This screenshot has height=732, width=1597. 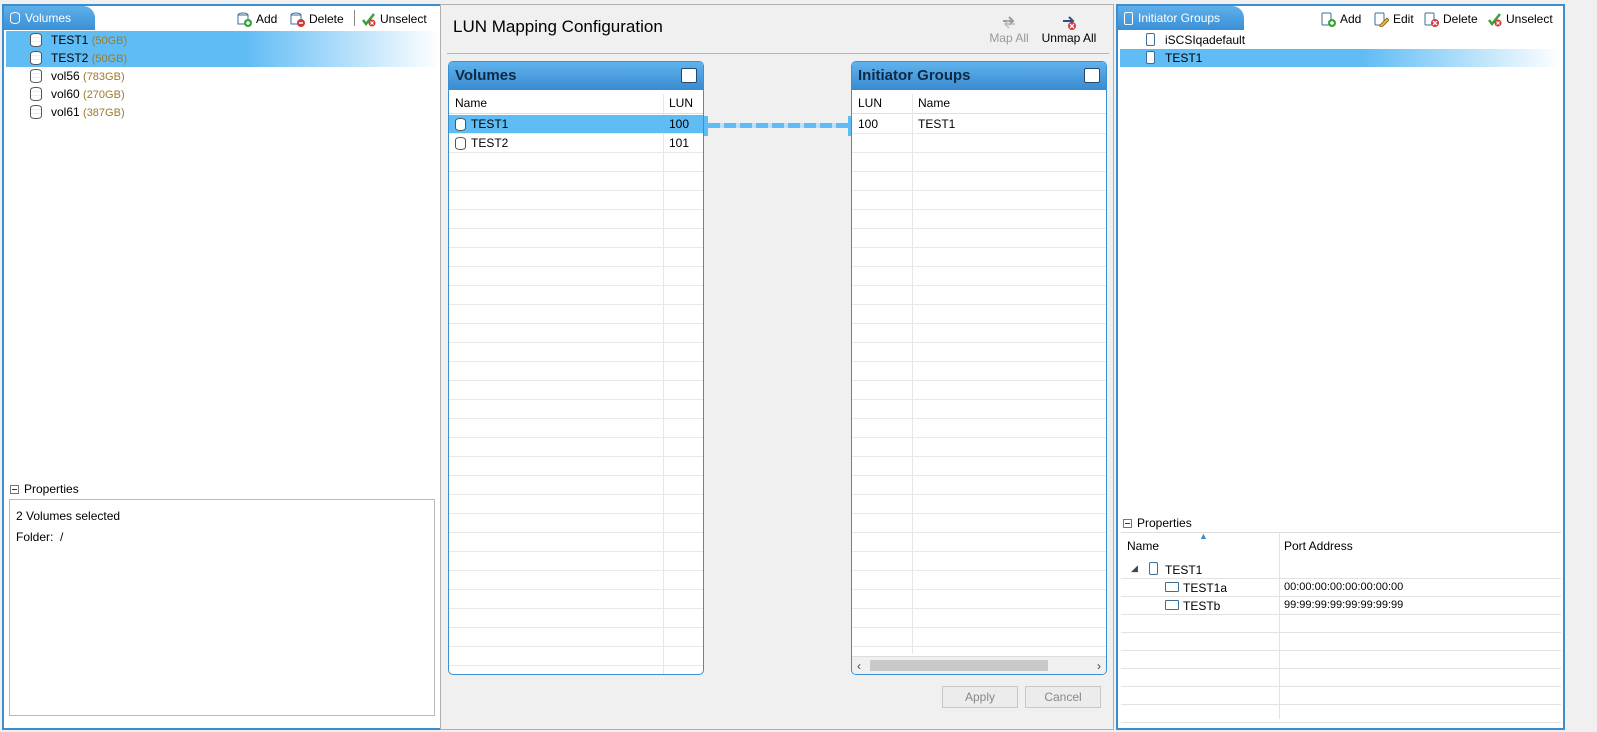 What do you see at coordinates (62, 537) in the screenshot?
I see `folder-value: /` at bounding box center [62, 537].